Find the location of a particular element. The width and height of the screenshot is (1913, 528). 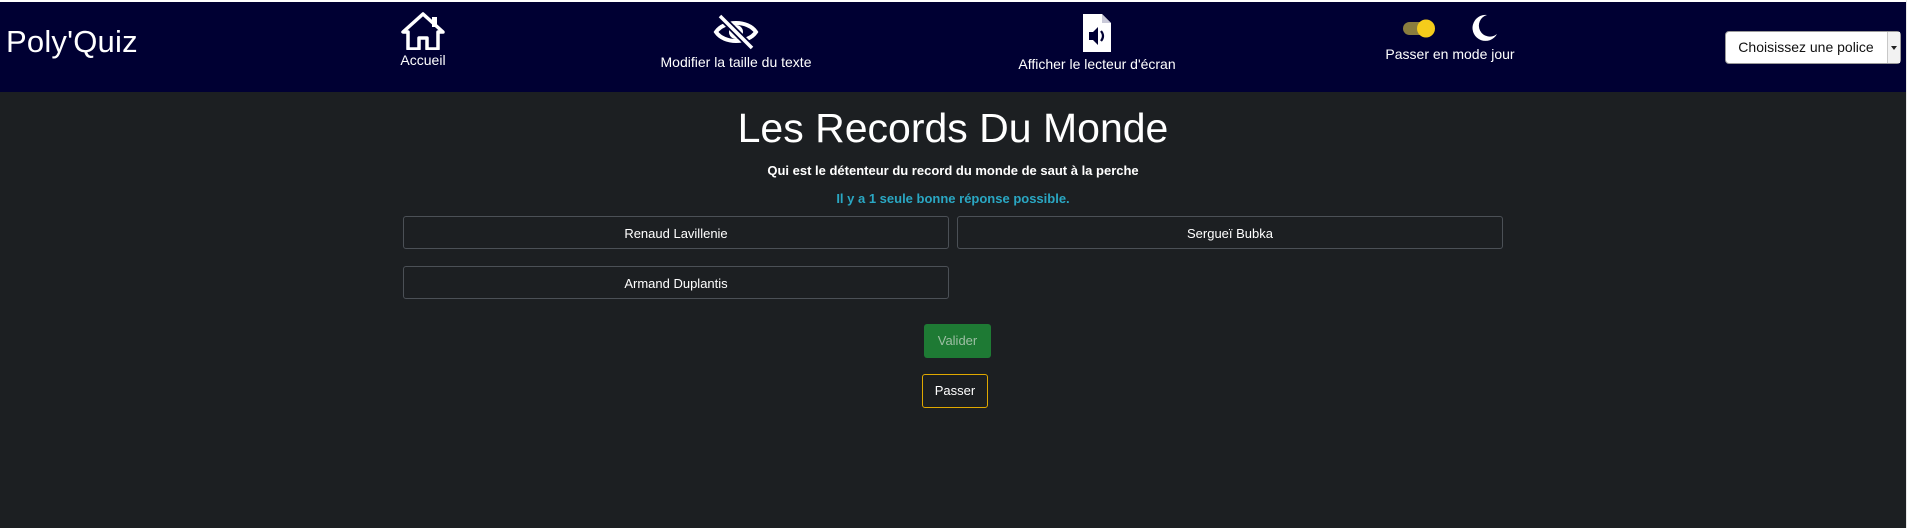

font-select: Choisissez une police is located at coordinates (1813, 47).